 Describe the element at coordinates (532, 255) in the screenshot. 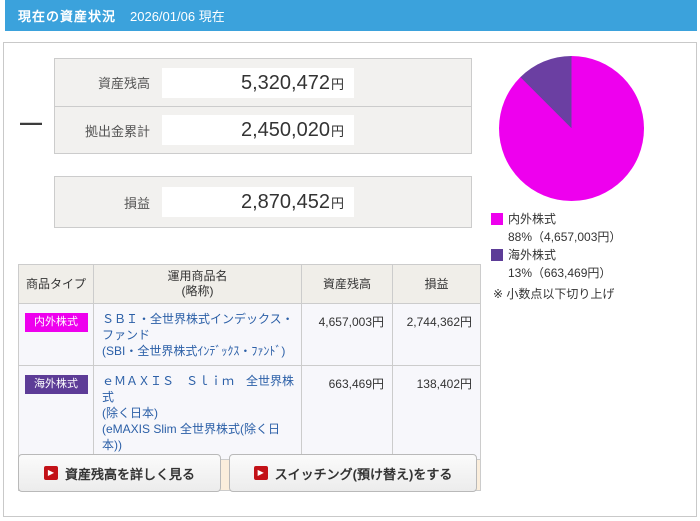

I see `legend-label-foreign: 海外株式` at that location.